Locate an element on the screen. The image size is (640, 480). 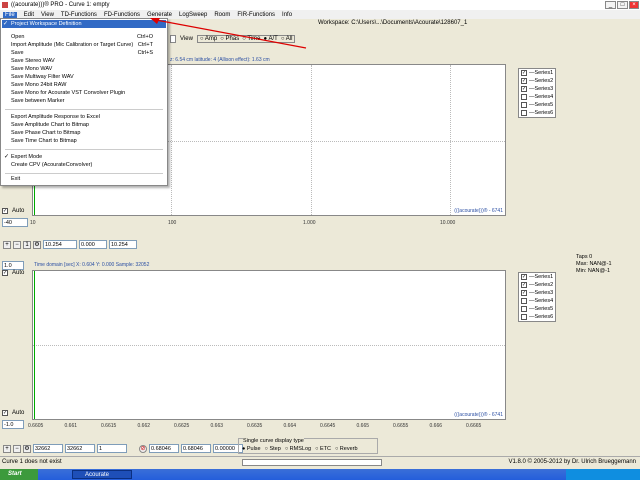
x-tick: 0.6645 is located at coordinates (328, 426).